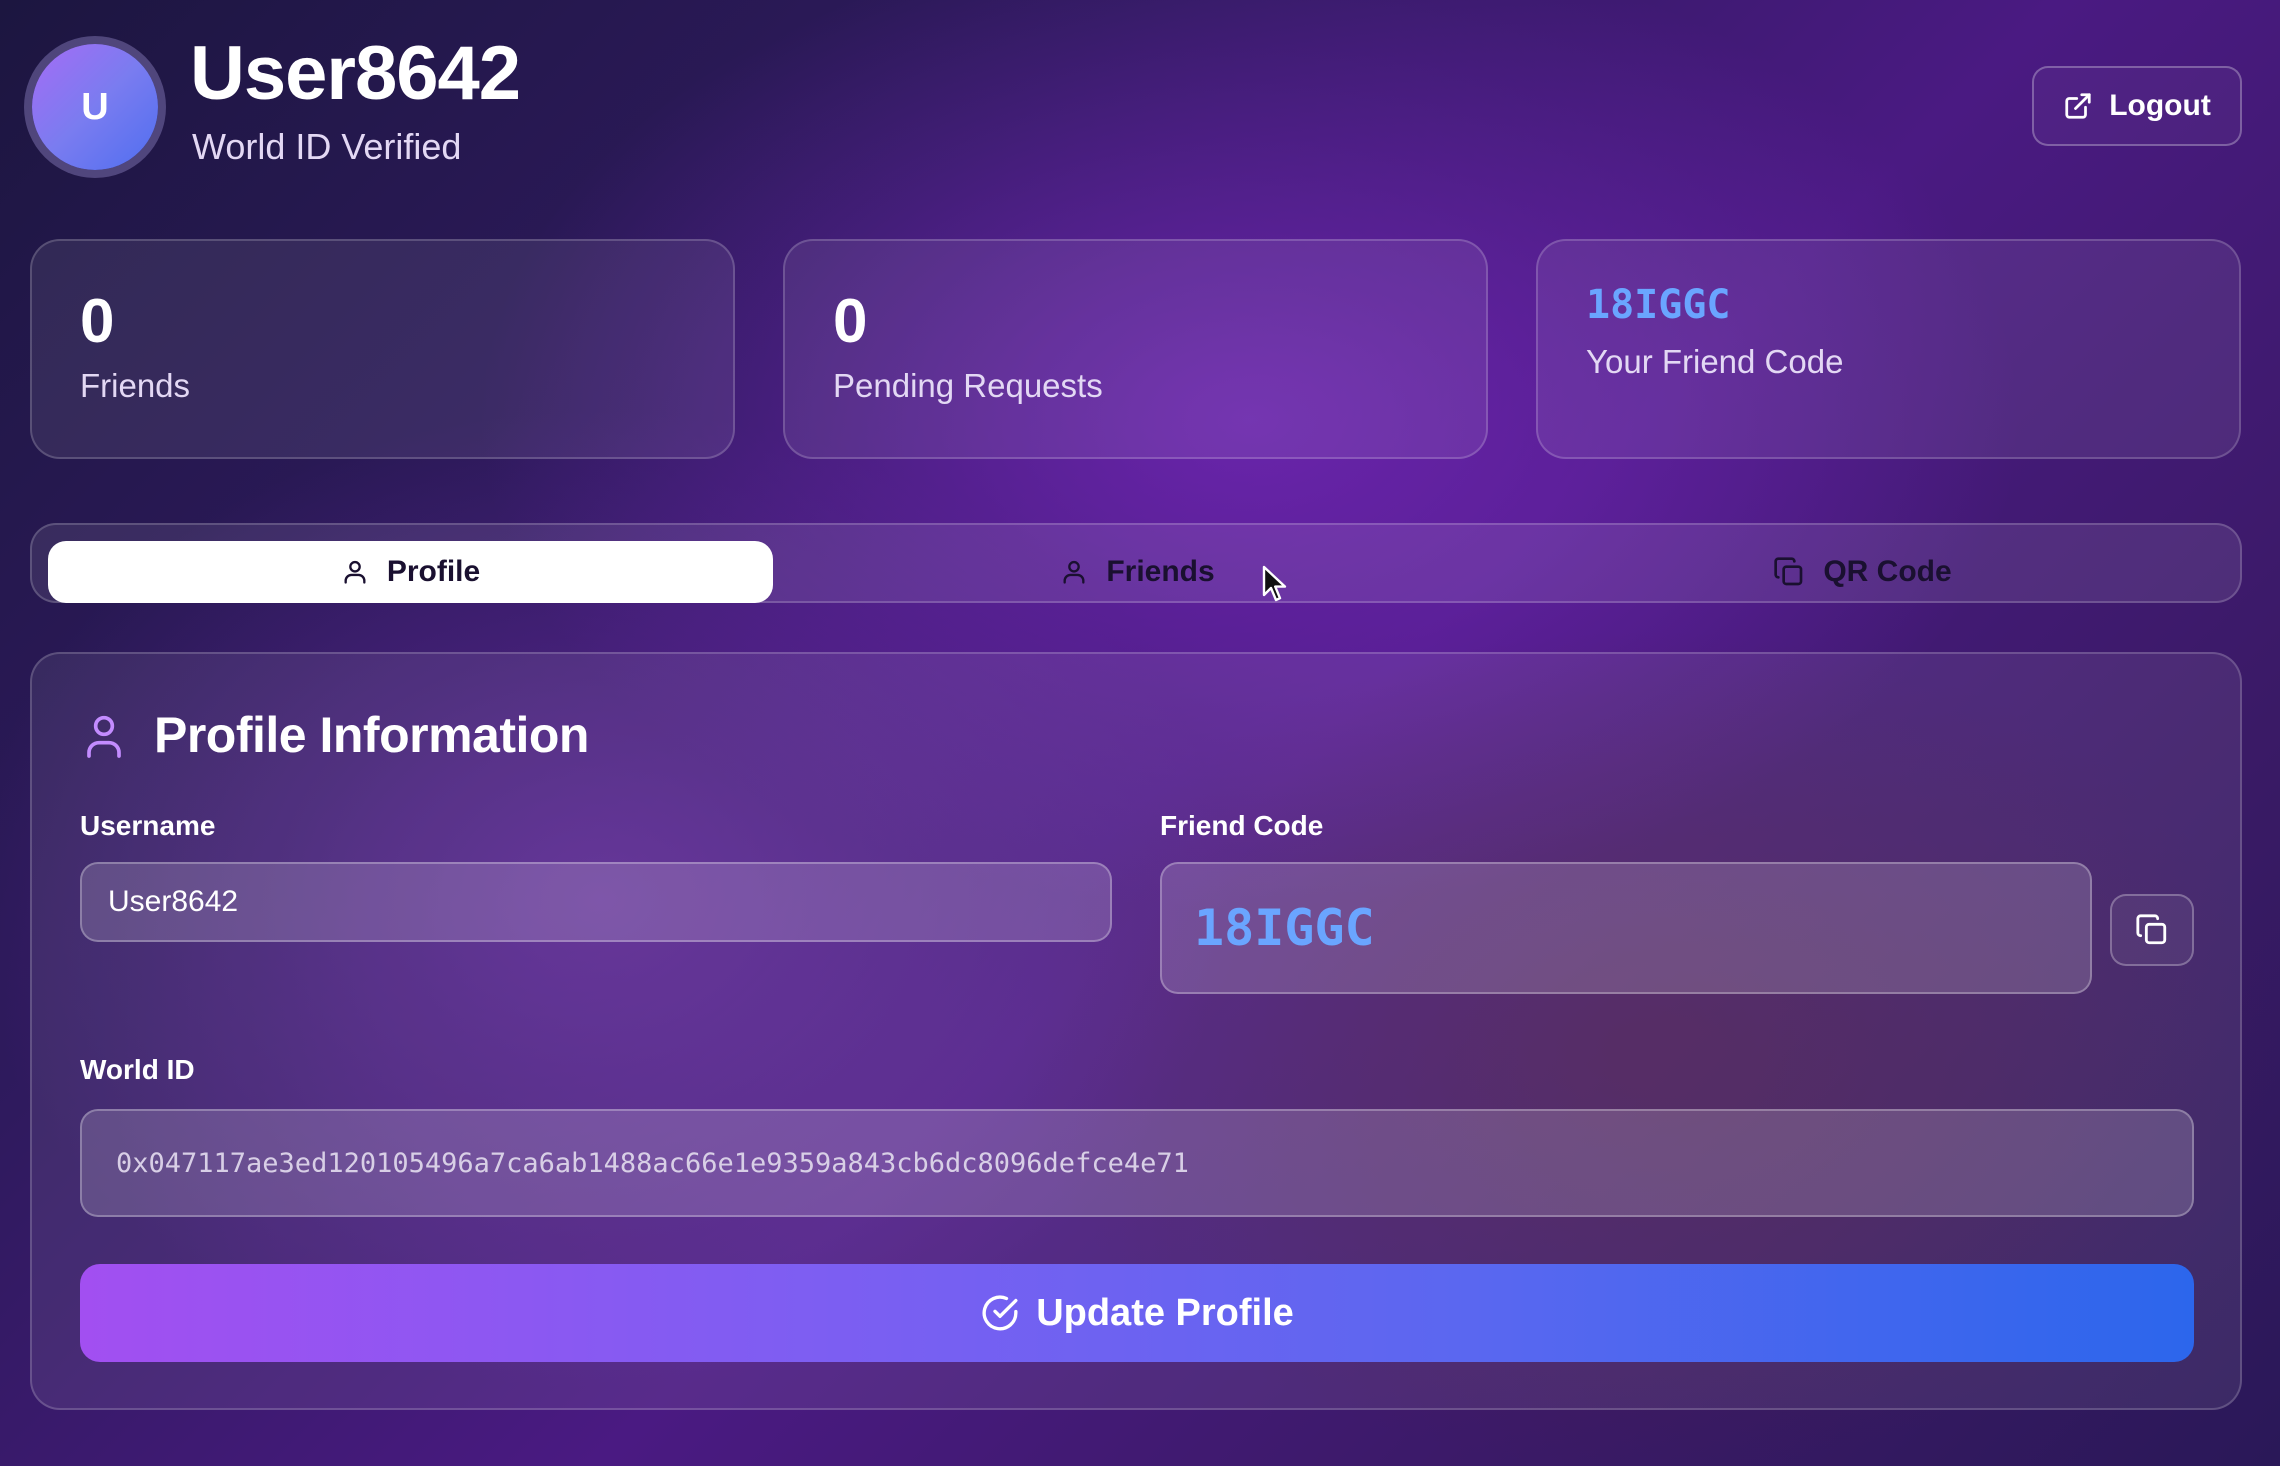  Describe the element at coordinates (97, 321) in the screenshot. I see `friends-count: 0` at that location.